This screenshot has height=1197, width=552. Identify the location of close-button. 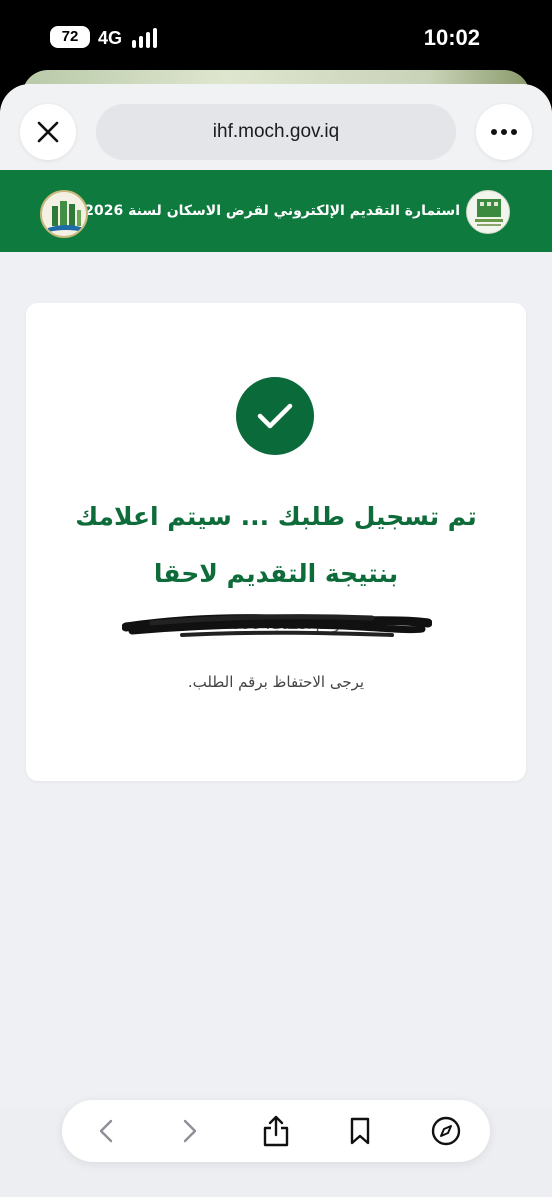
(48, 132).